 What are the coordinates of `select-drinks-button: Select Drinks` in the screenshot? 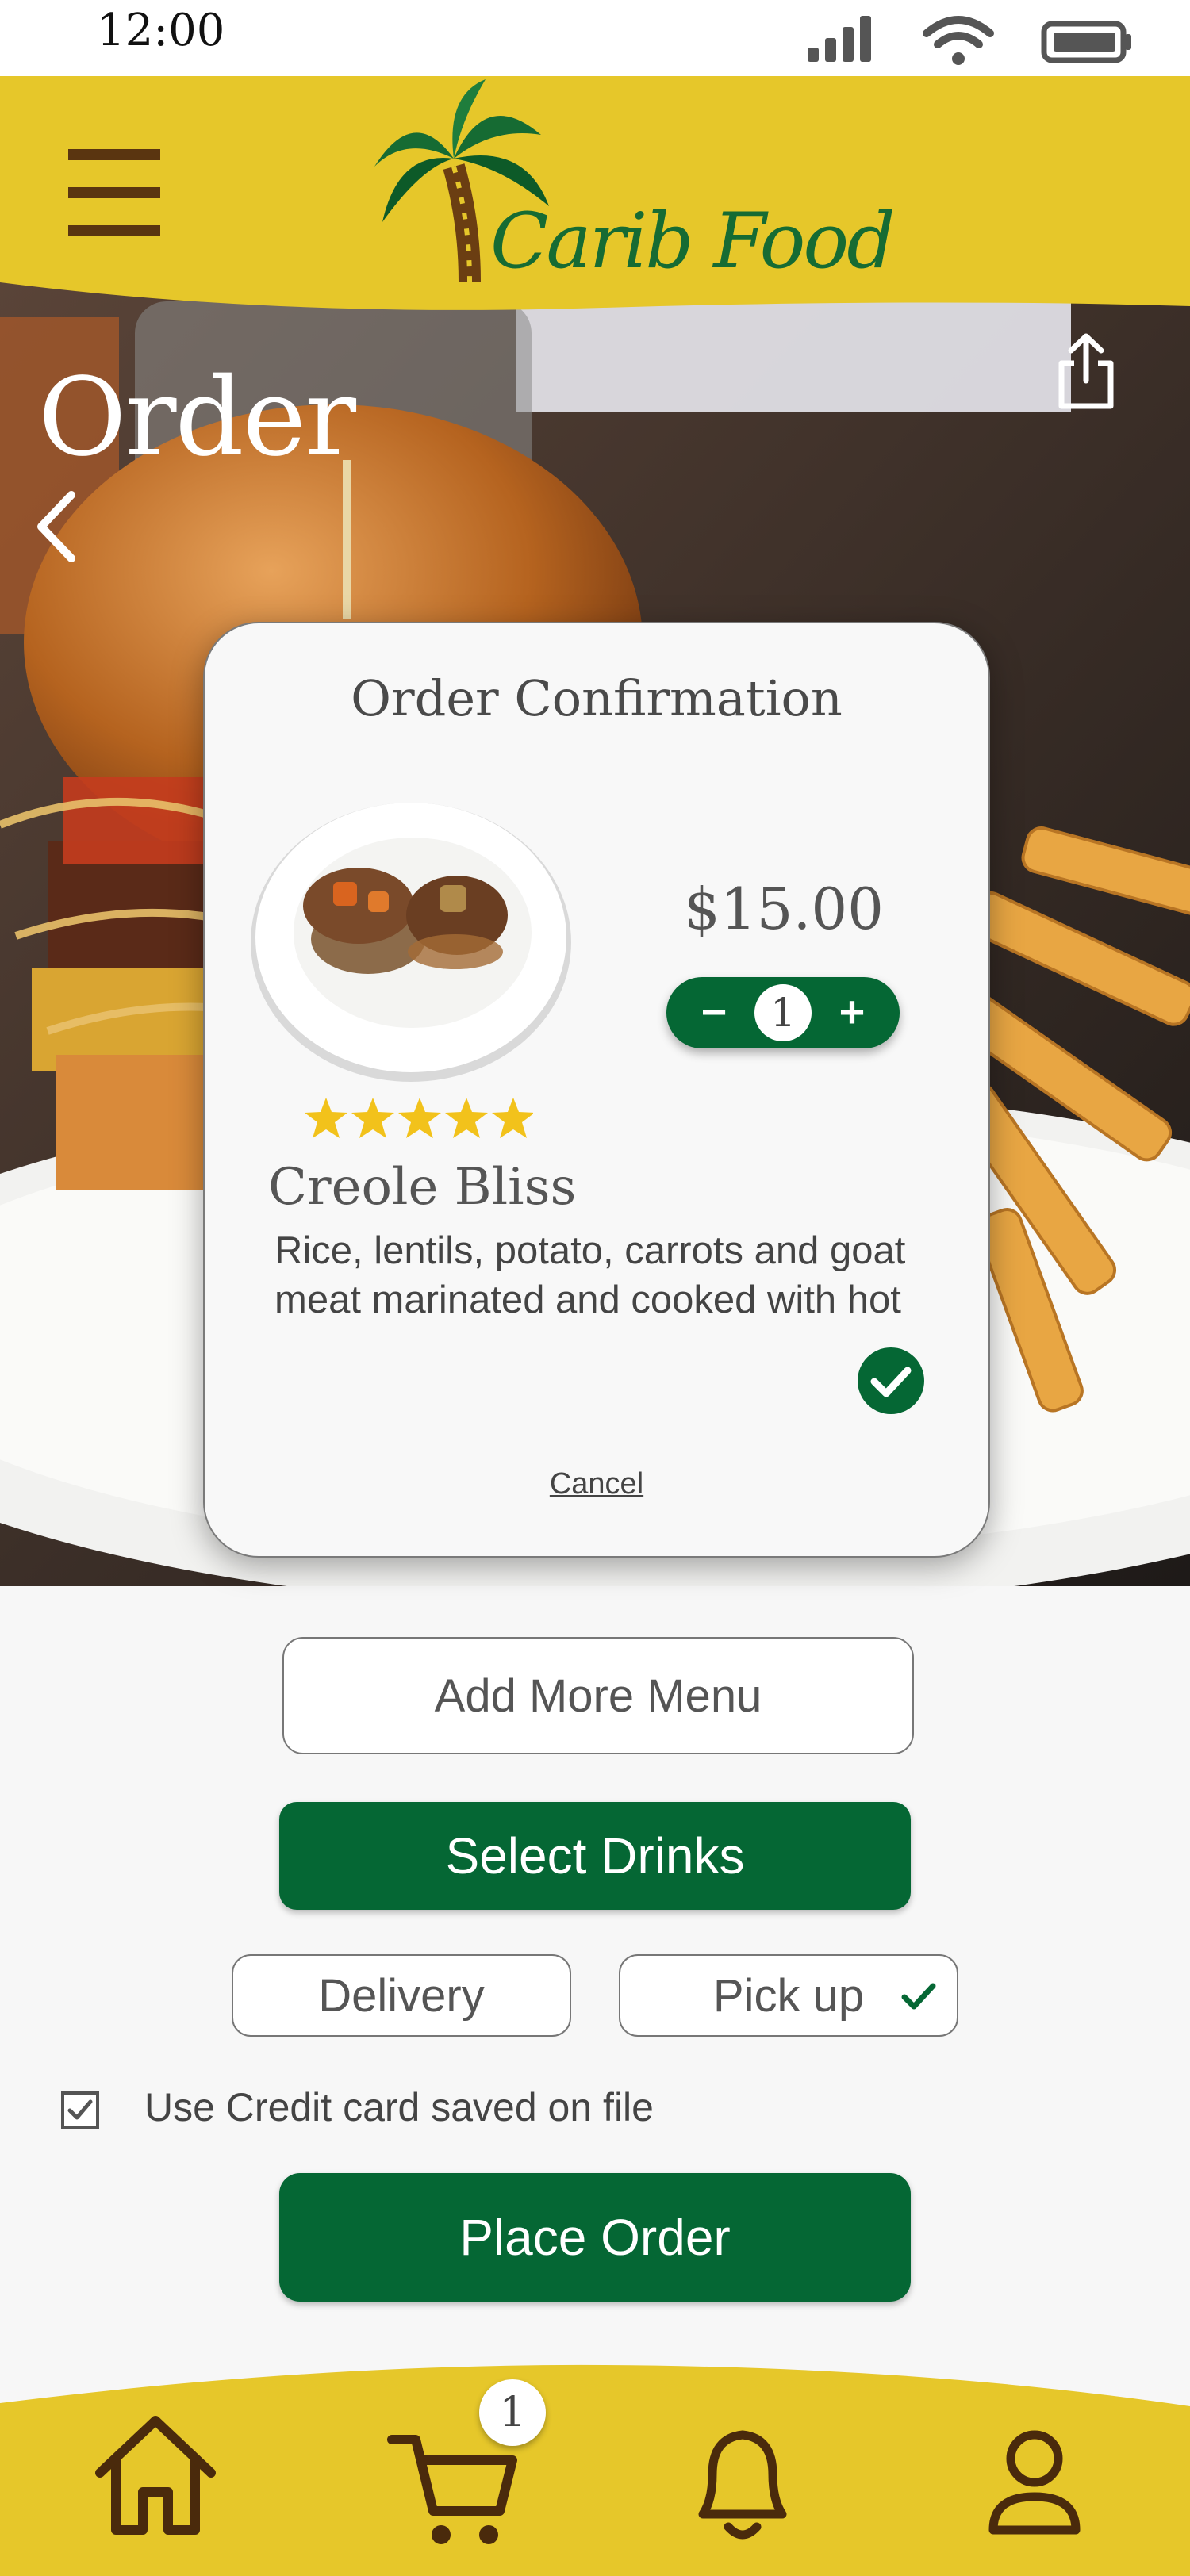 It's located at (595, 1856).